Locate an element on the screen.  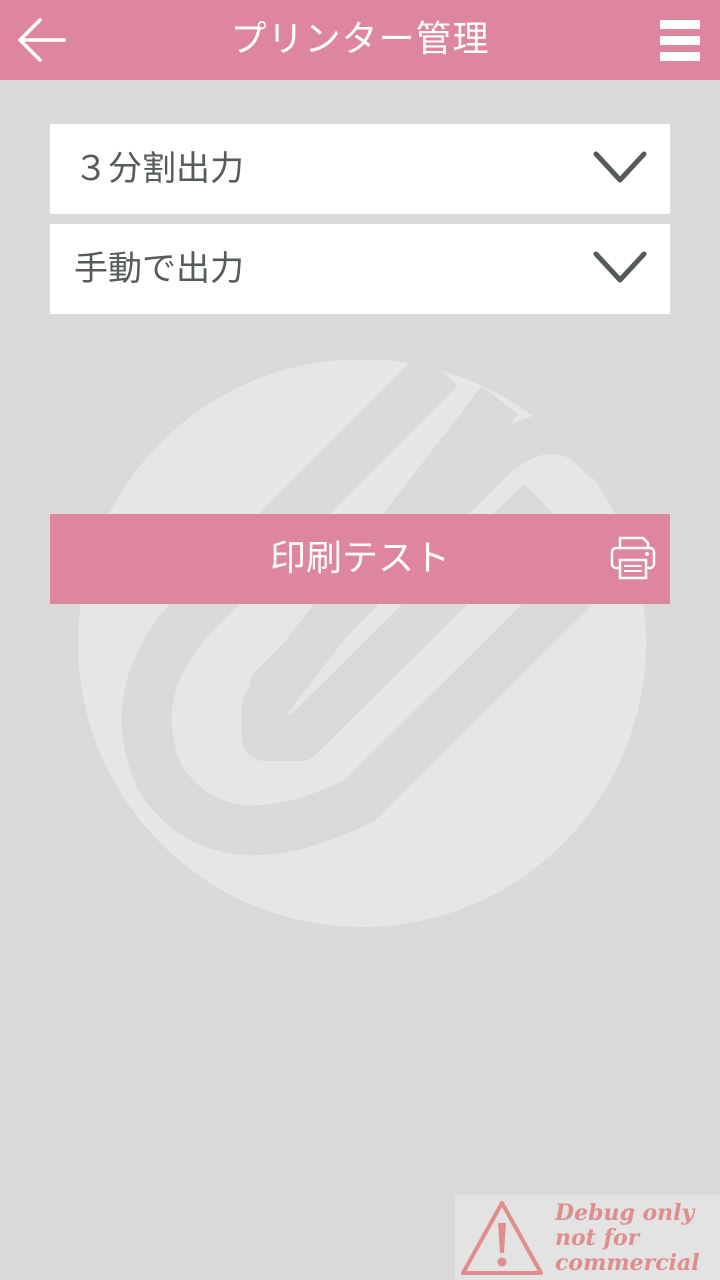
debug-line-2: not for is located at coordinates (597, 1238).